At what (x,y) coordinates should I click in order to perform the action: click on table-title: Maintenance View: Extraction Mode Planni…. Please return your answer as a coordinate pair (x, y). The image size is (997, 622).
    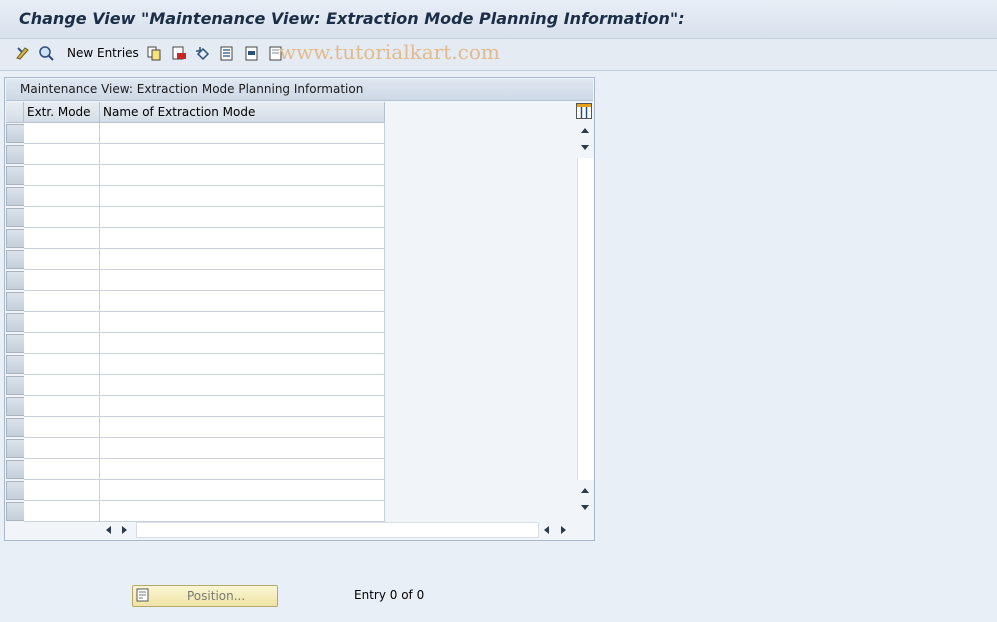
    Looking at the image, I should click on (192, 89).